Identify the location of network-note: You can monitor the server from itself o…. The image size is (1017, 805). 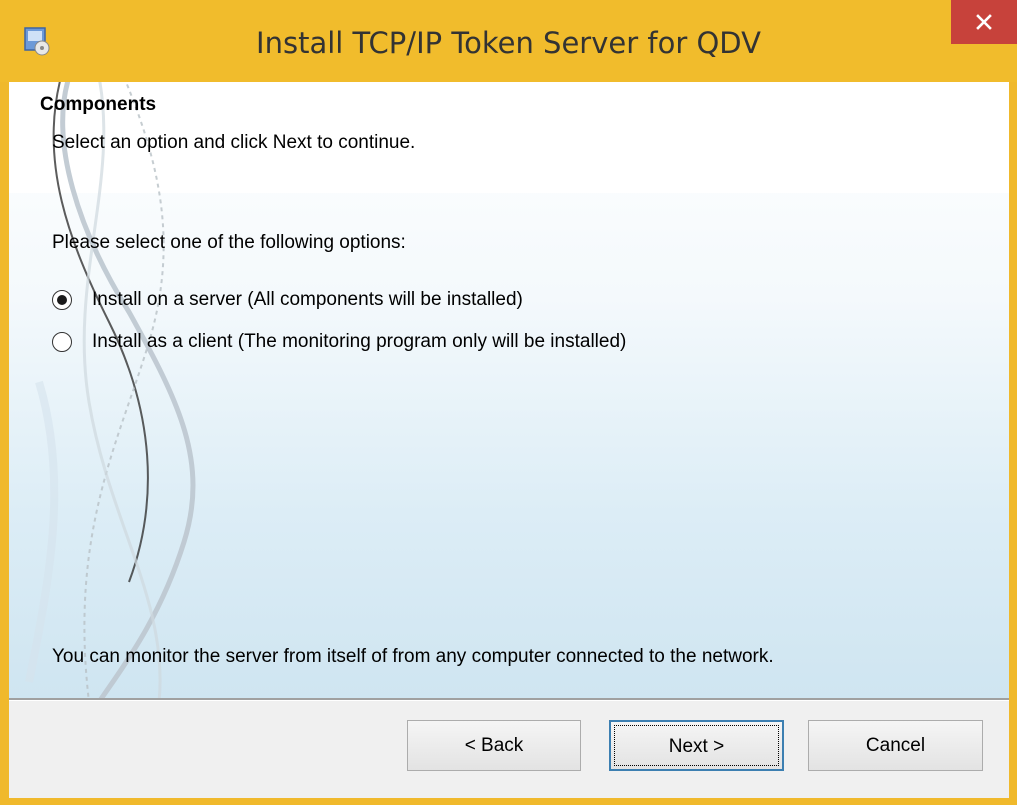
(413, 656).